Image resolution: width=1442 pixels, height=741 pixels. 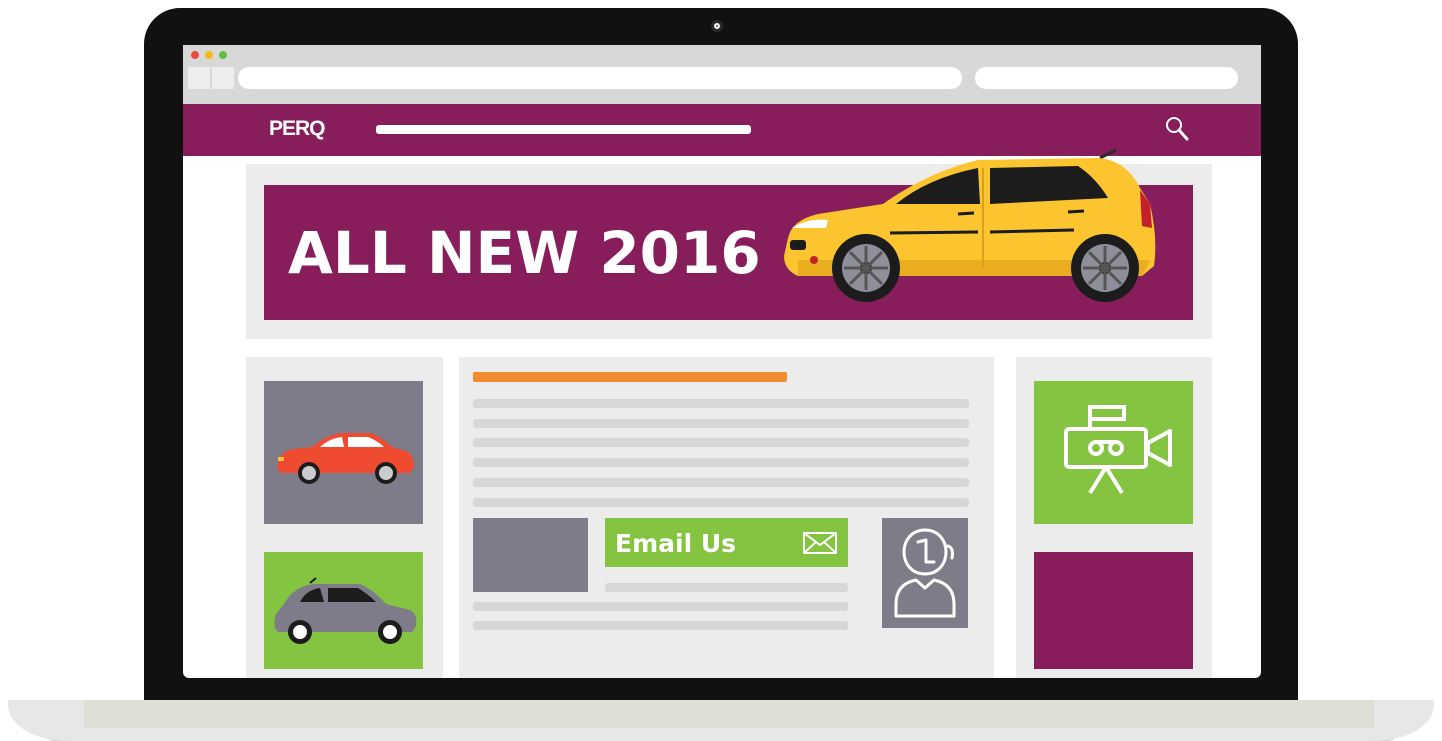 What do you see at coordinates (530, 555) in the screenshot?
I see `image-placeholder` at bounding box center [530, 555].